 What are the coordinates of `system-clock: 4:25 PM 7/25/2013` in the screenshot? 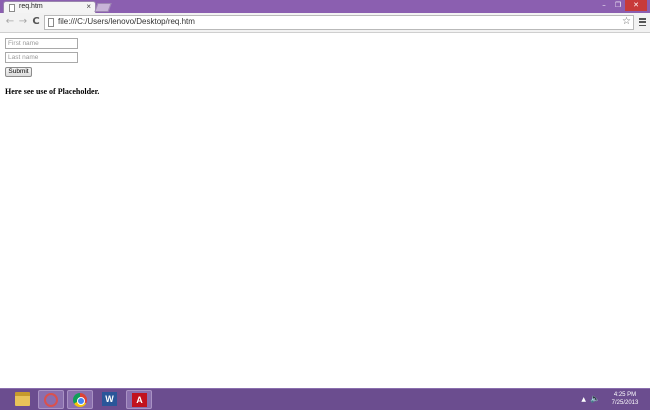 It's located at (625, 399).